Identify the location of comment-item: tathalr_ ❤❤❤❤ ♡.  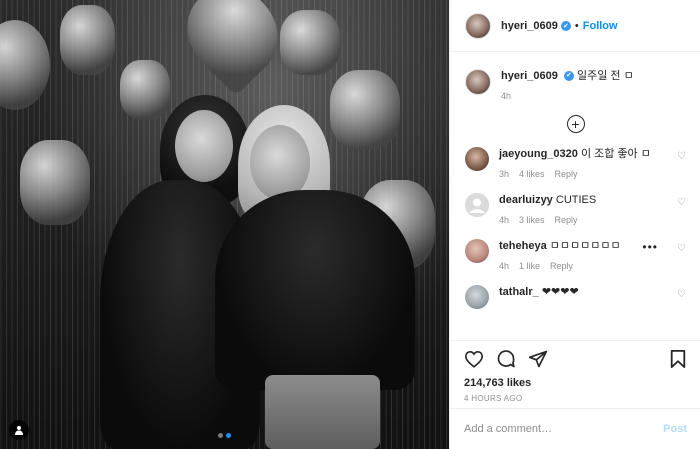
(575, 297).